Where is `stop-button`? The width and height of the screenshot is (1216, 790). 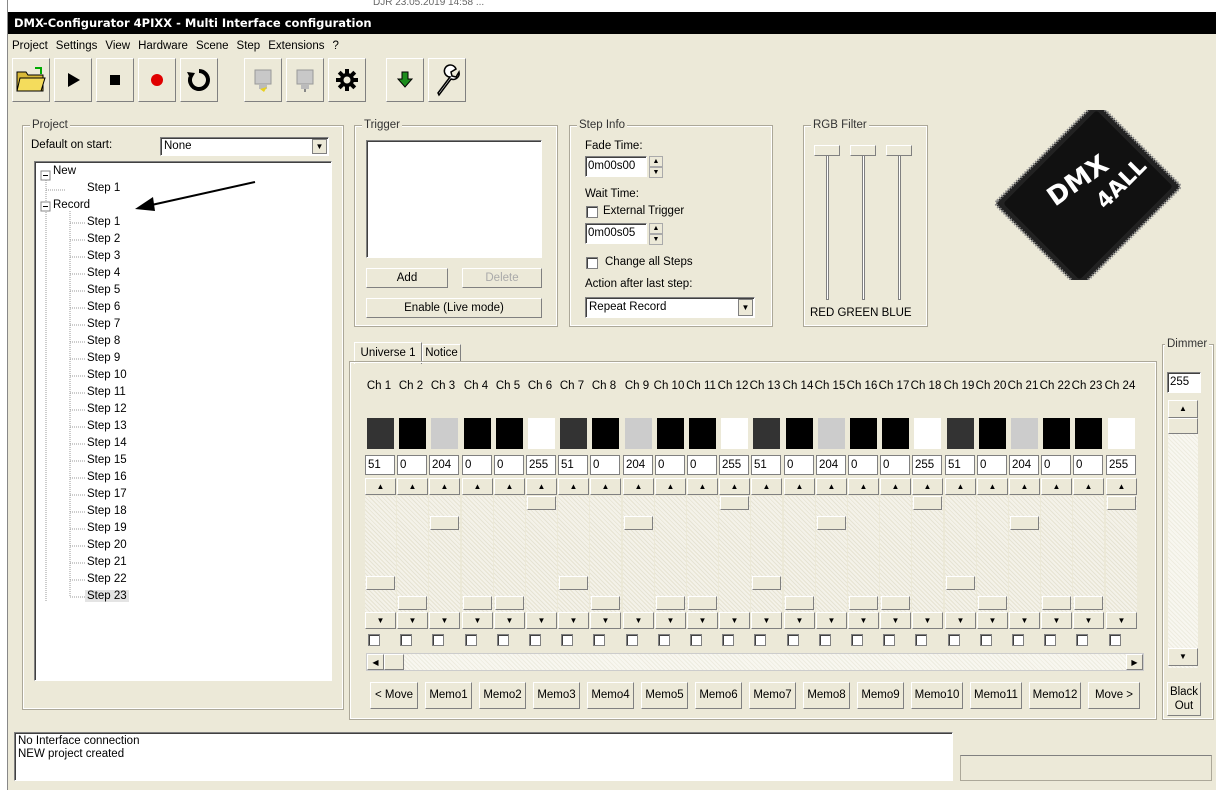
stop-button is located at coordinates (115, 80).